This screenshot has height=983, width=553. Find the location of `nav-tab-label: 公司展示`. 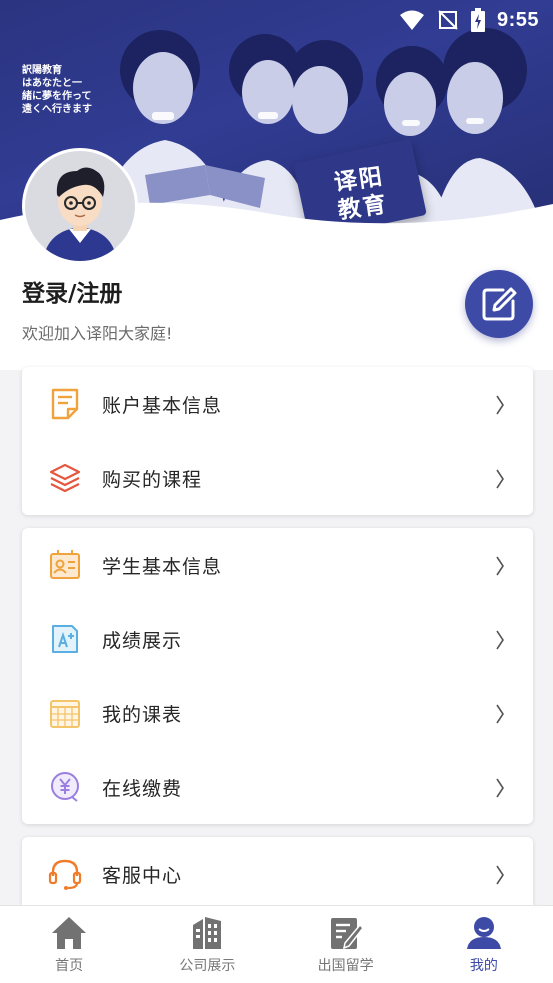

nav-tab-label: 公司展示 is located at coordinates (207, 966).